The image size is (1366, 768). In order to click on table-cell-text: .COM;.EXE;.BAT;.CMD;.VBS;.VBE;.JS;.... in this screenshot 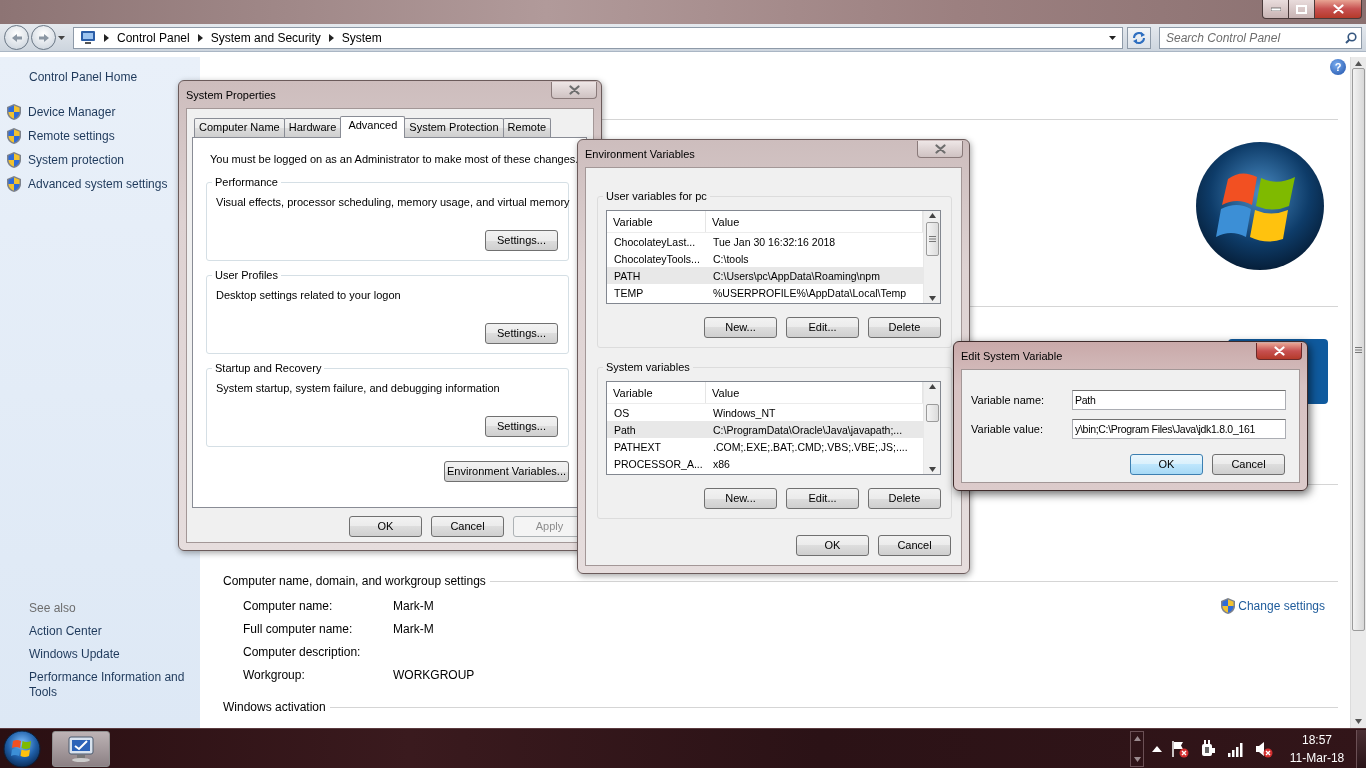, I will do `click(810, 446)`.